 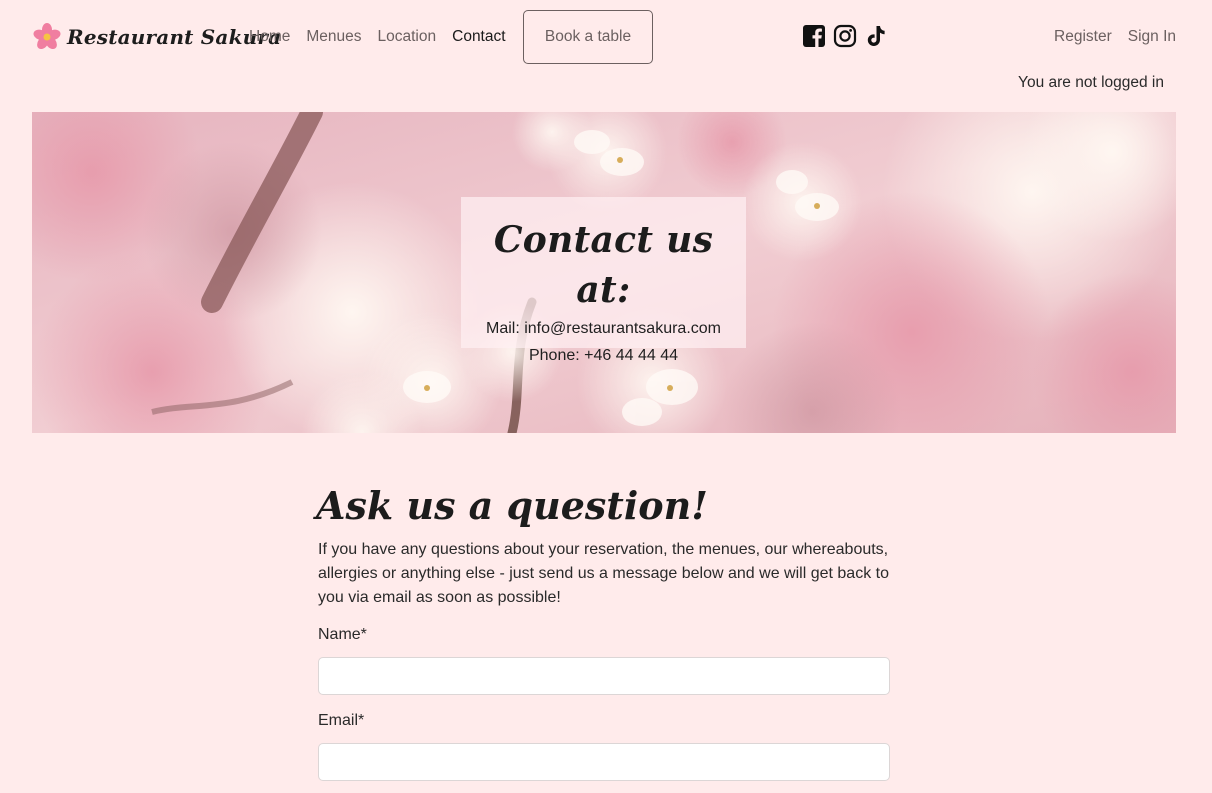 I want to click on social-links, so click(x=845, y=36).